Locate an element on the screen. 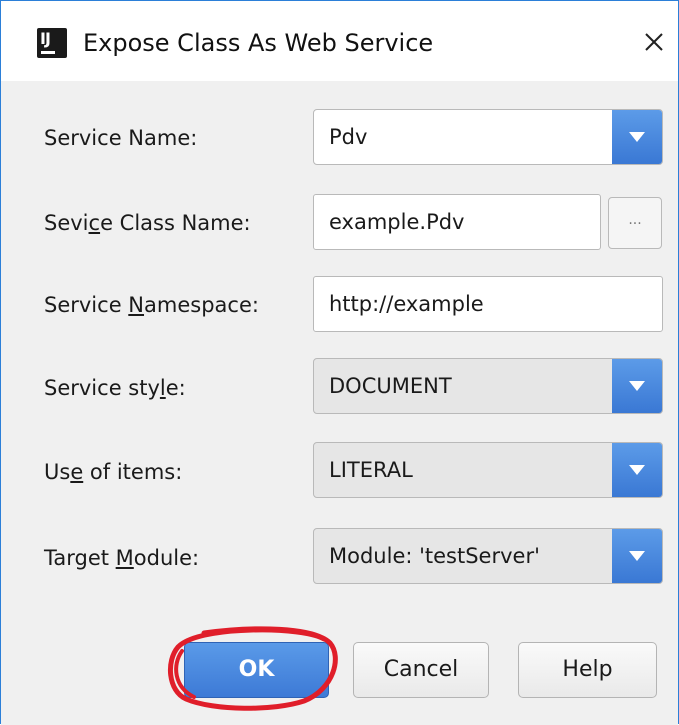 The height and width of the screenshot is (725, 679). service-style-value: DOCUMENT is located at coordinates (390, 386).